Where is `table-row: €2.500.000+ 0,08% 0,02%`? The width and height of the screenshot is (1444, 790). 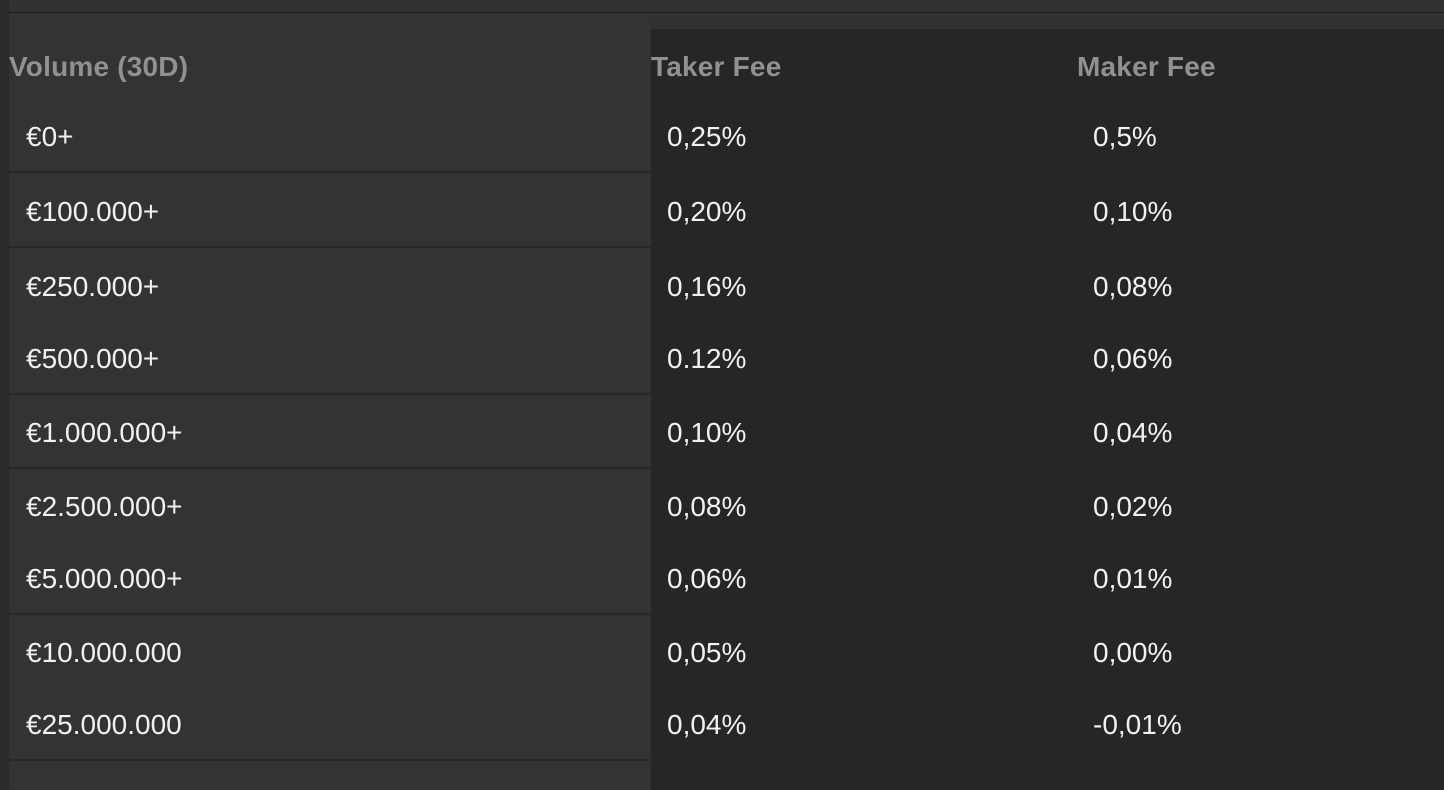 table-row: €2.500.000+ 0,08% 0,02% is located at coordinates (722, 506).